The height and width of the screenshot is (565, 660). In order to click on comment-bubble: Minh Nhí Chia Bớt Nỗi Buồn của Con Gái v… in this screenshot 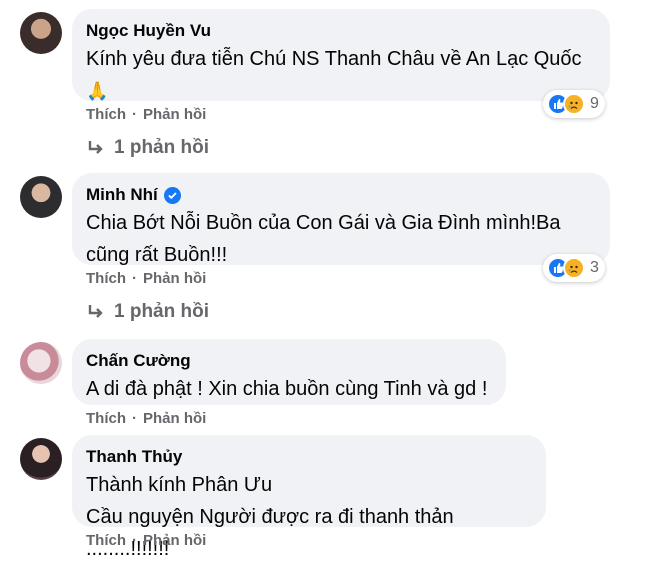, I will do `click(341, 219)`.